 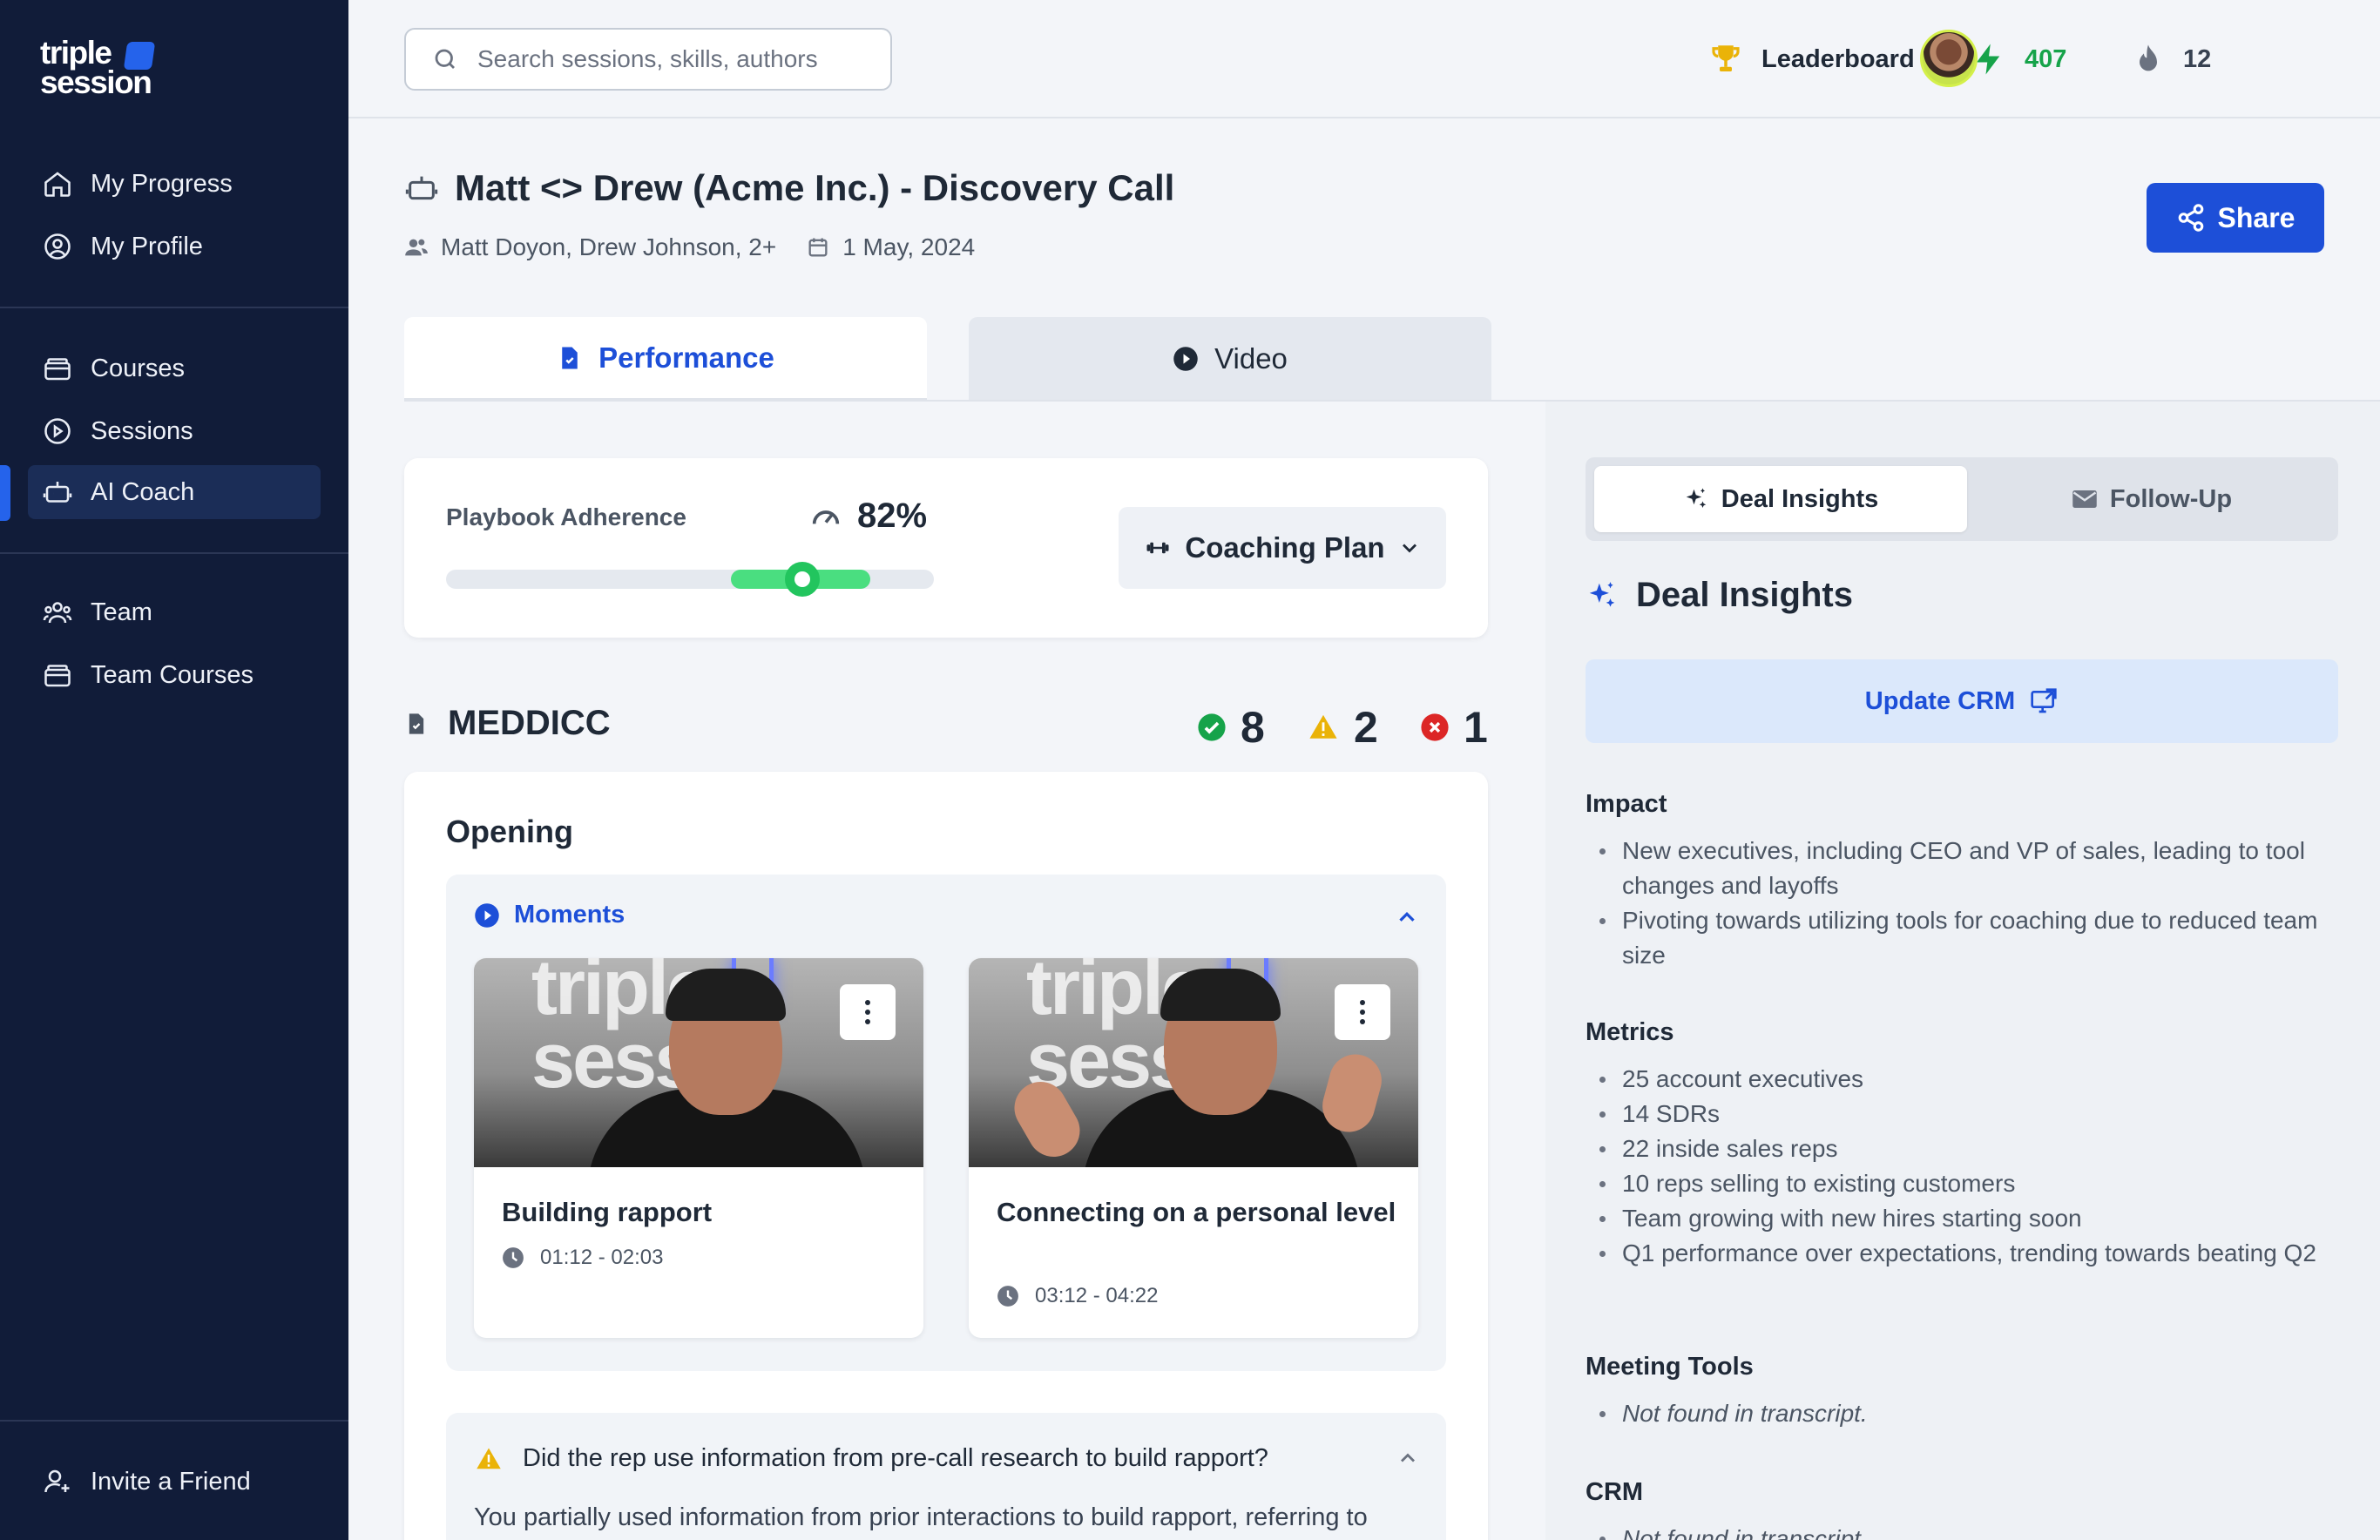 I want to click on sidebar-item-ai-coach: AI Coach, so click(x=174, y=492).